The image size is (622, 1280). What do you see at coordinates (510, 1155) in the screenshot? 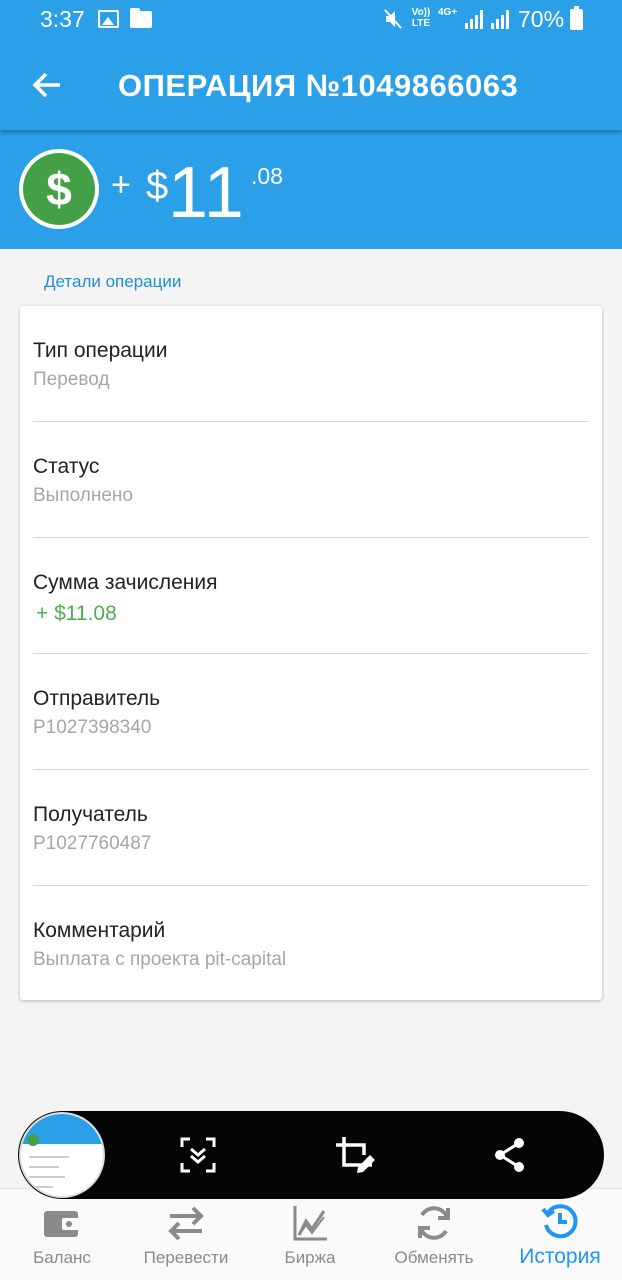
I see `share-icon` at bounding box center [510, 1155].